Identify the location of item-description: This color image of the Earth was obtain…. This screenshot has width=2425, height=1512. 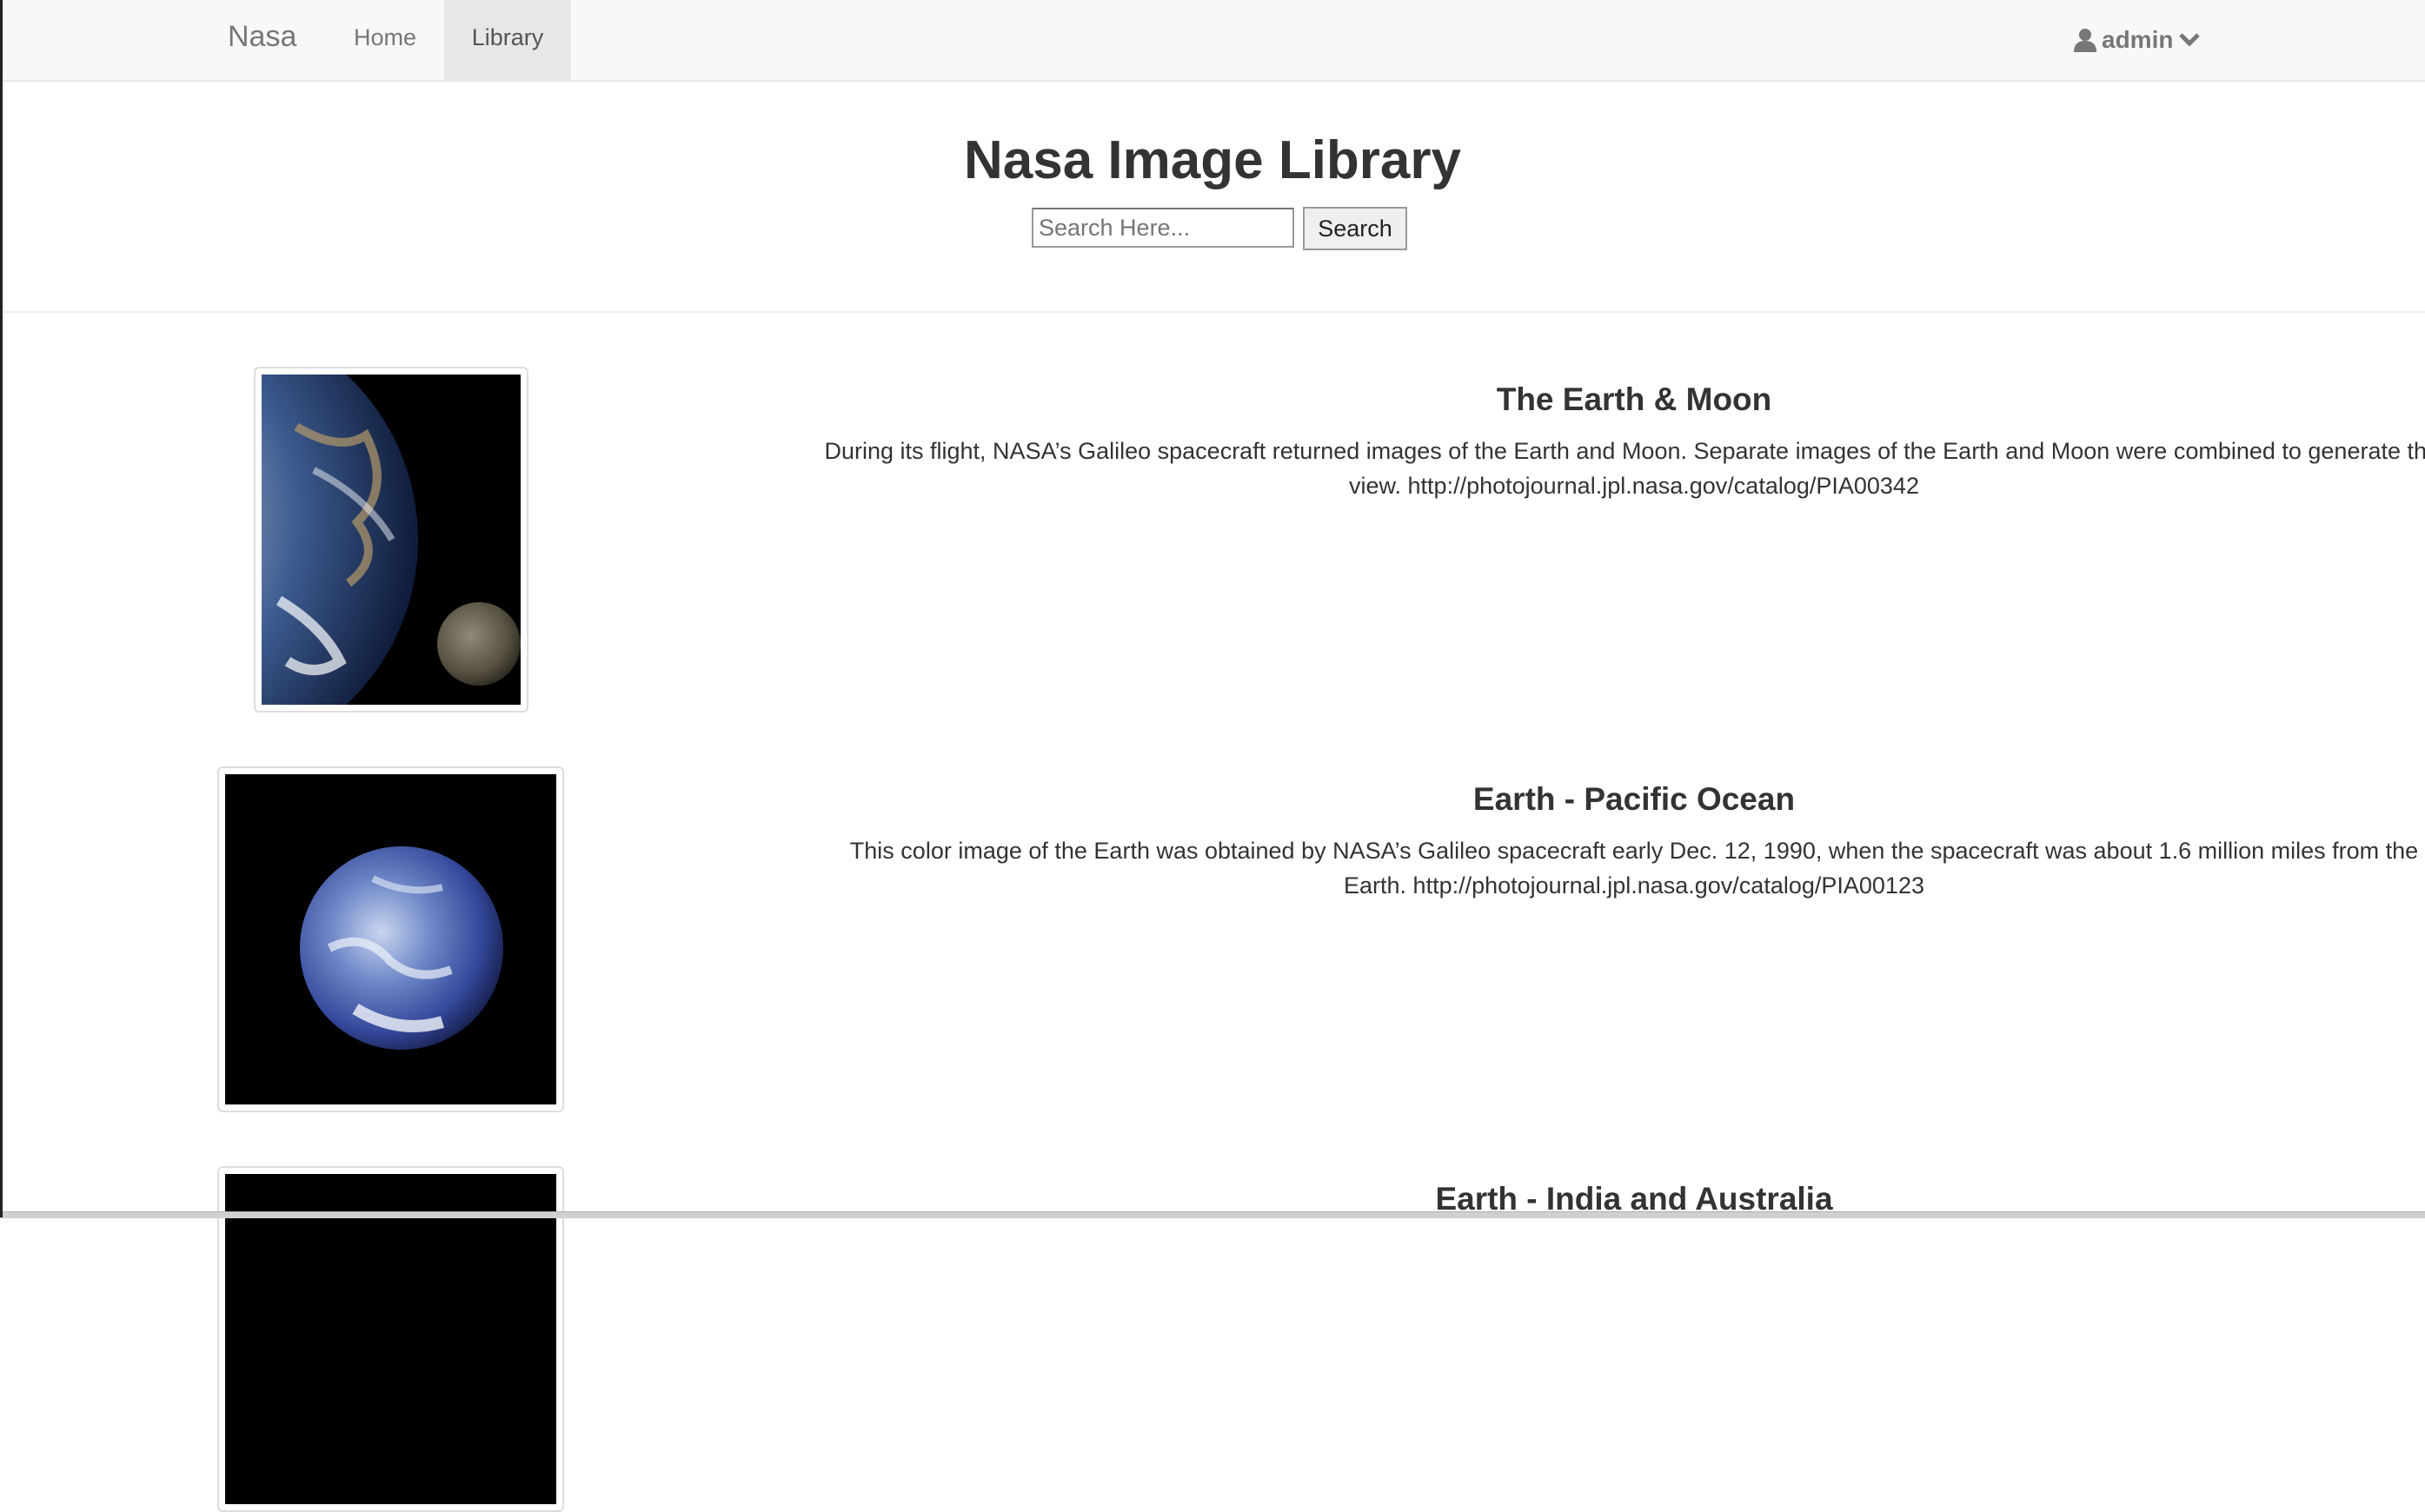
(1634, 868).